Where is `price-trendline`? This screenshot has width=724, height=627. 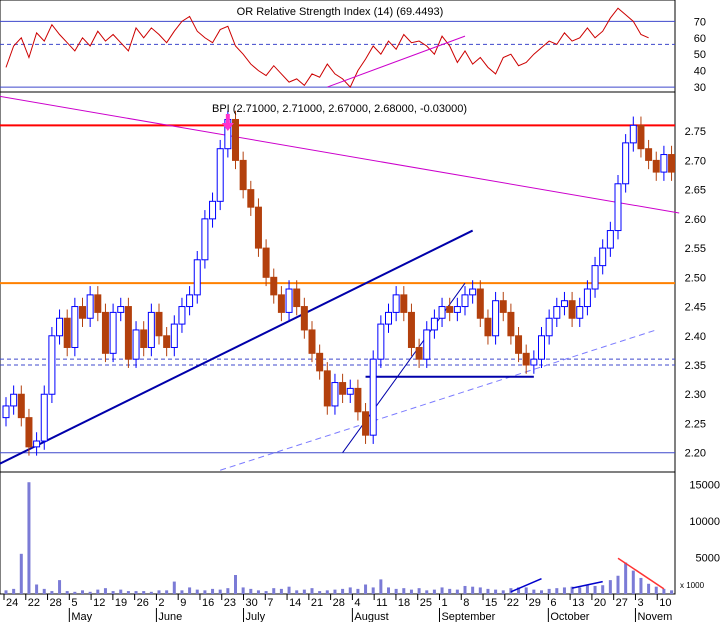 price-trendline is located at coordinates (438, 400).